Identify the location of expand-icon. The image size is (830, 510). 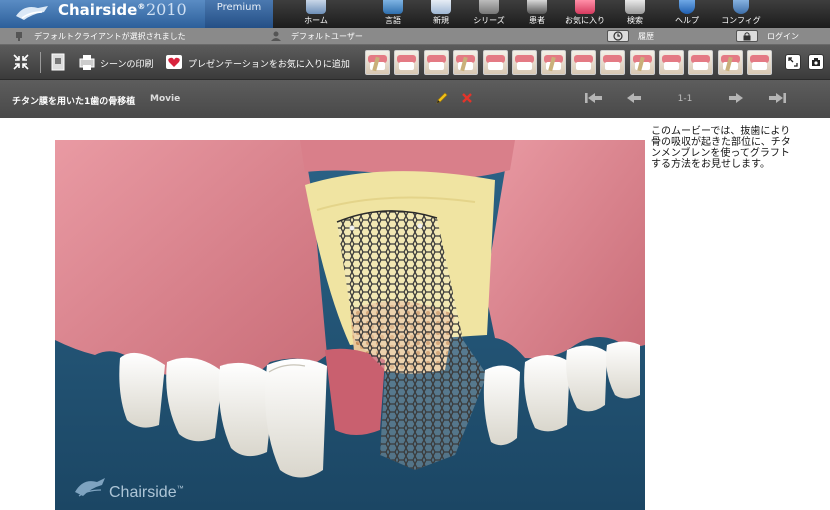
(793, 62).